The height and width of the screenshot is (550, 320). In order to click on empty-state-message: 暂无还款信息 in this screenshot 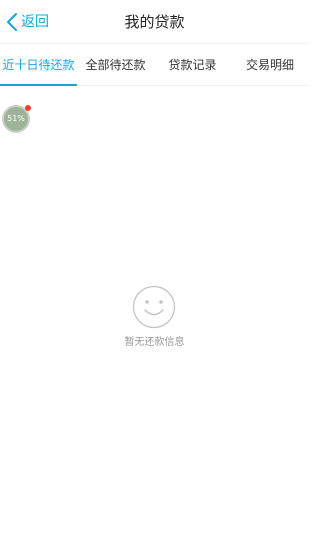, I will do `click(154, 342)`.